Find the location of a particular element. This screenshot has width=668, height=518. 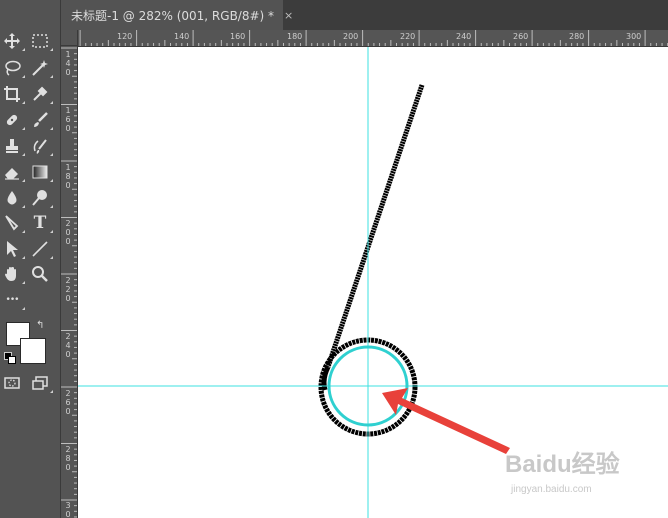

healing-brush-tool-icon is located at coordinates (12, 120).